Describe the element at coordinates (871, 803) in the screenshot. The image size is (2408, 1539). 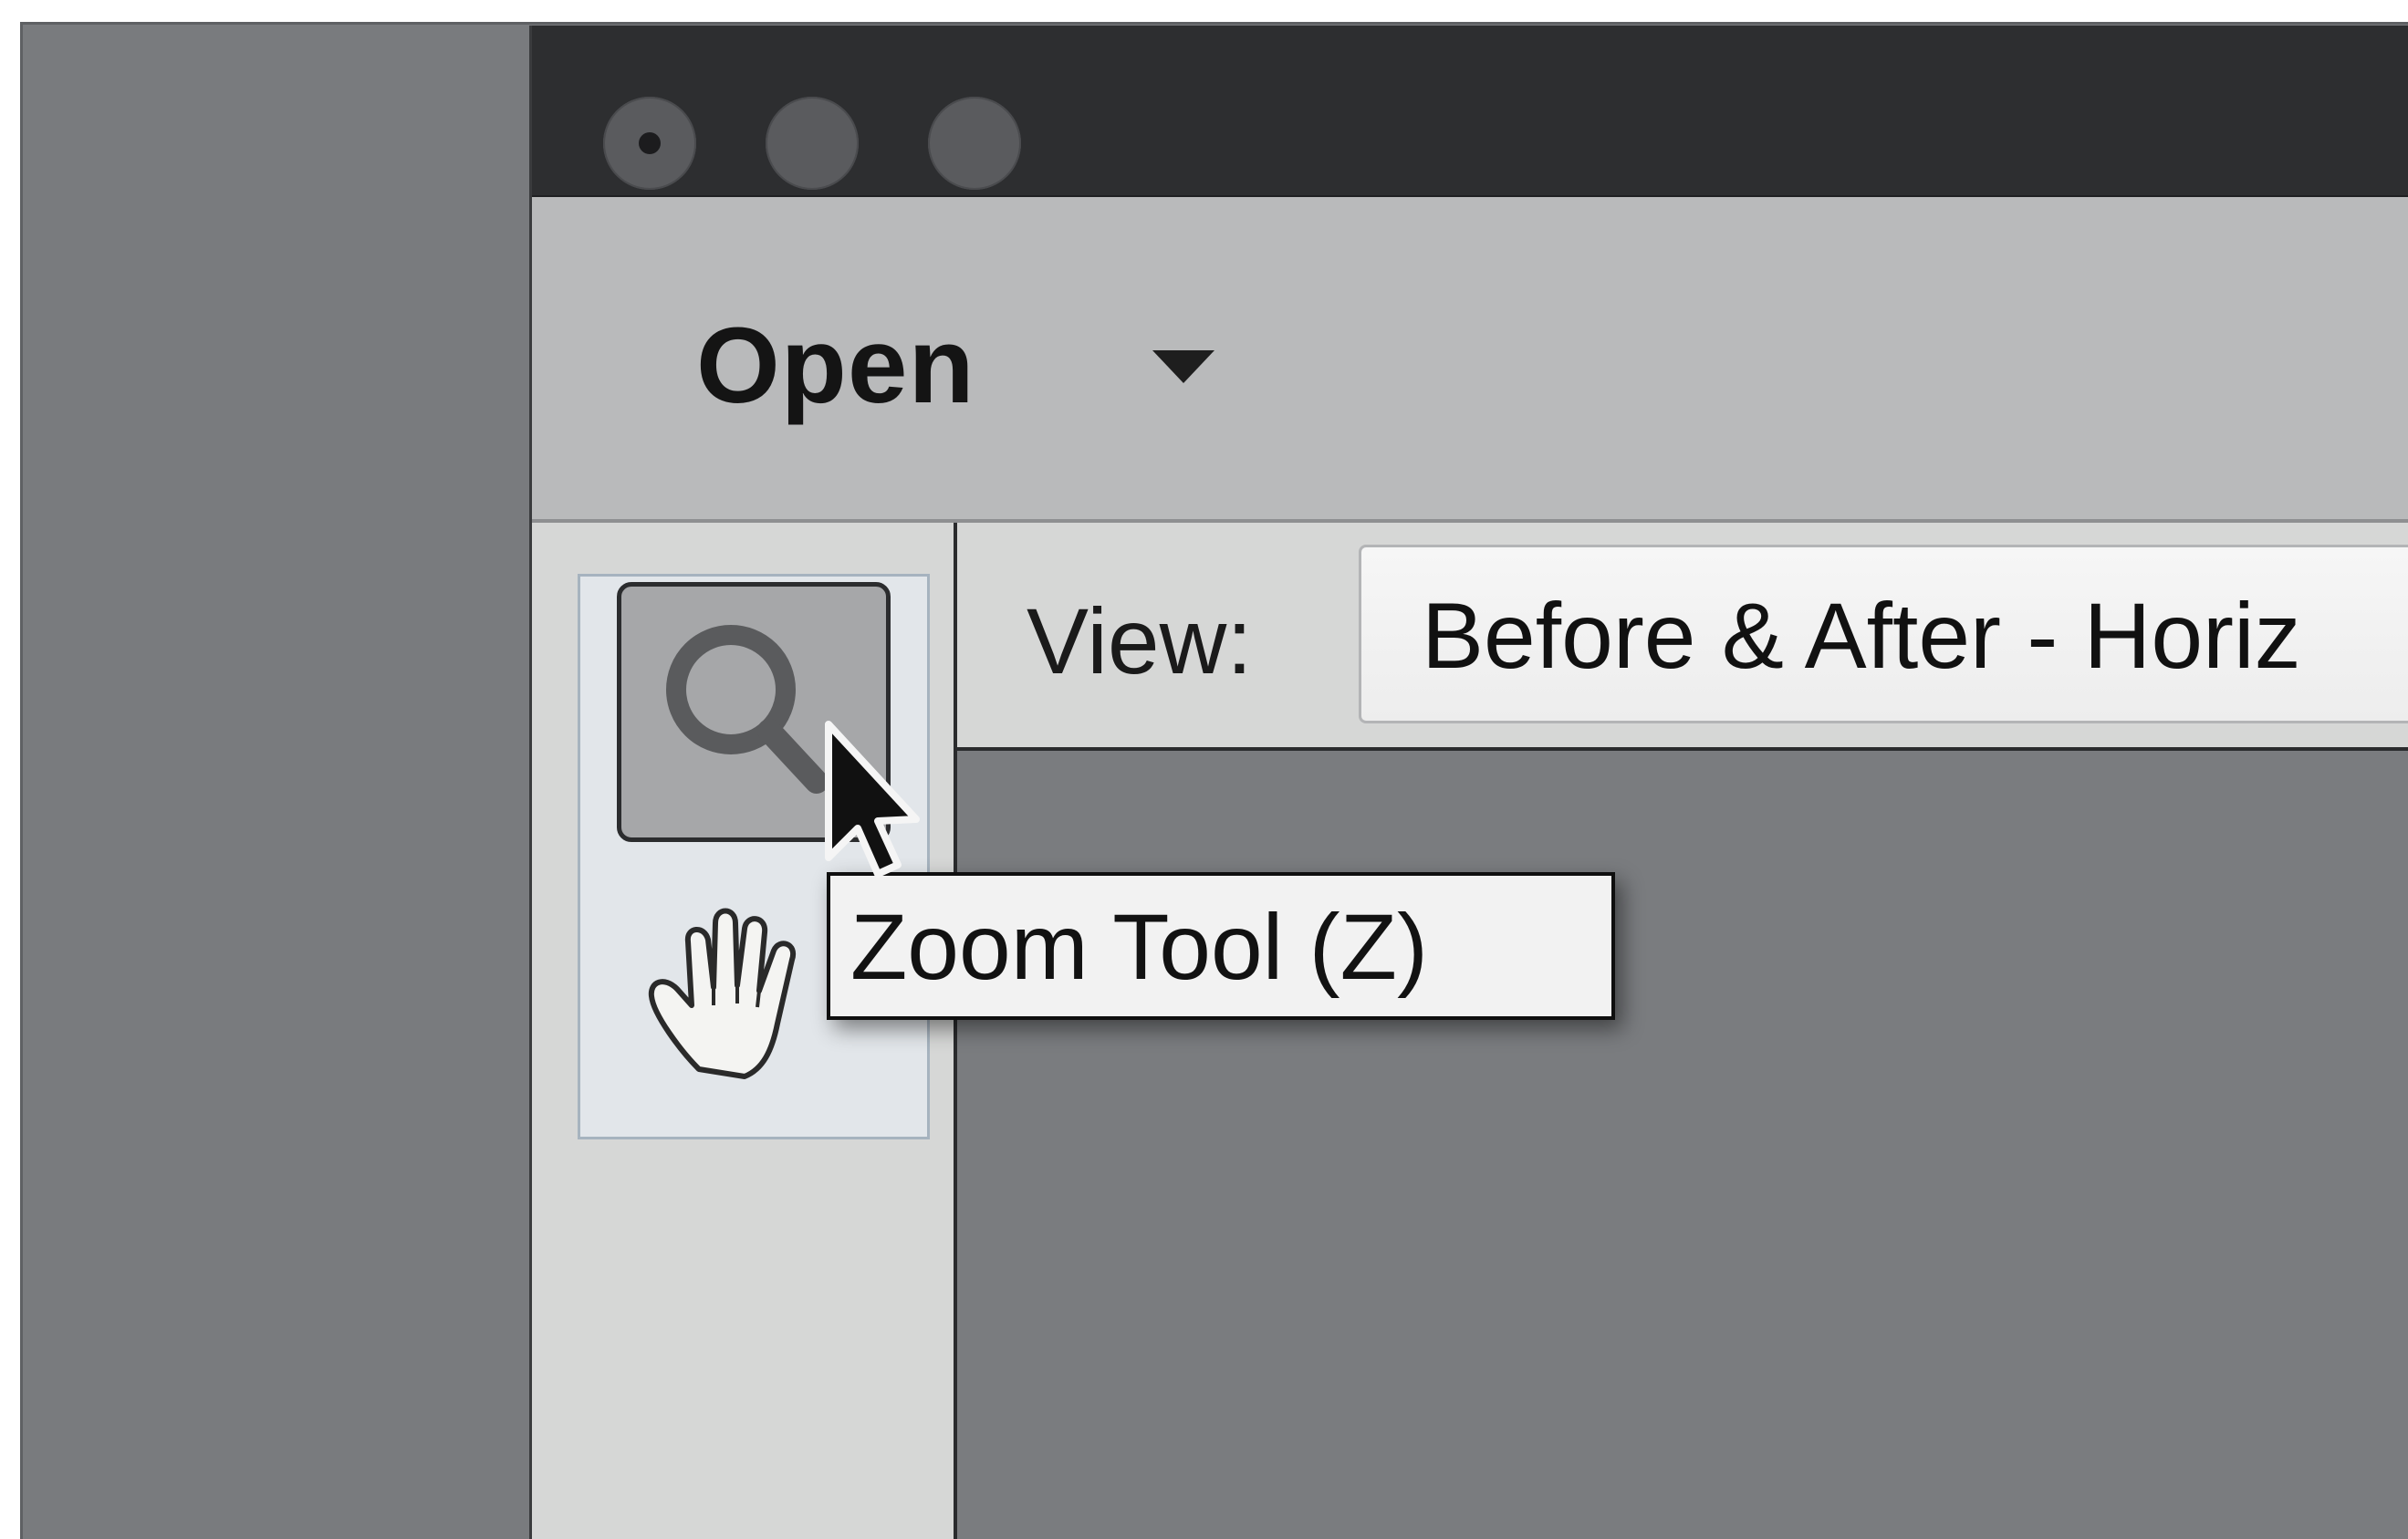
I see `mouse-pointer-icon` at that location.